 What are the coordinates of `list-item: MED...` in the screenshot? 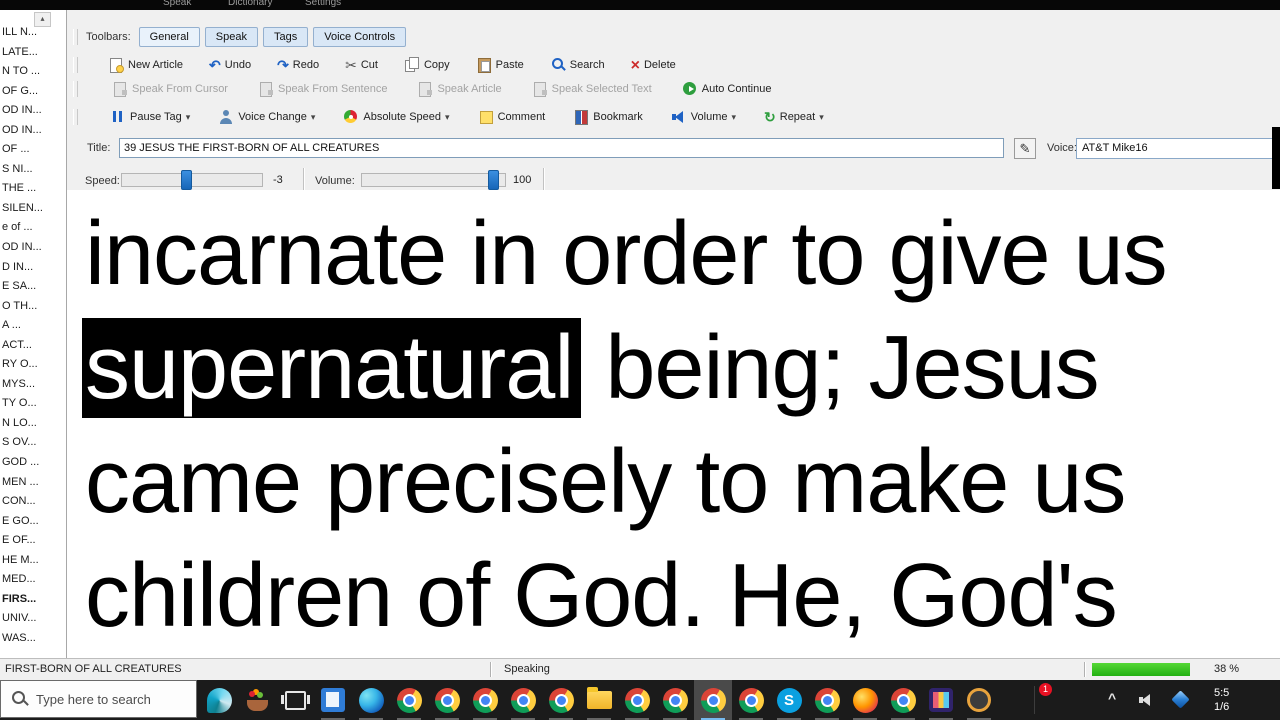 It's located at (33, 580).